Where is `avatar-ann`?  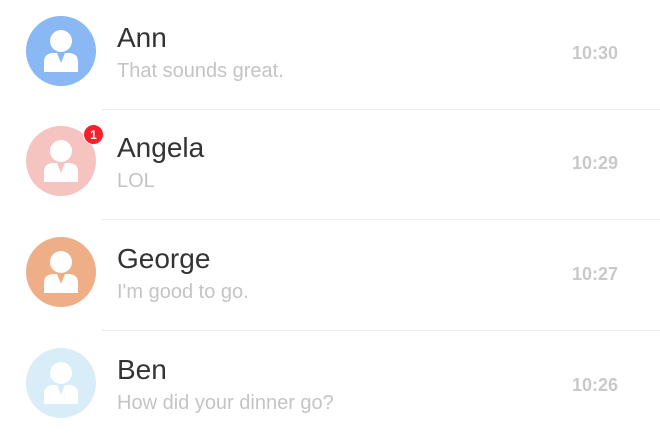
avatar-ann is located at coordinates (61, 51).